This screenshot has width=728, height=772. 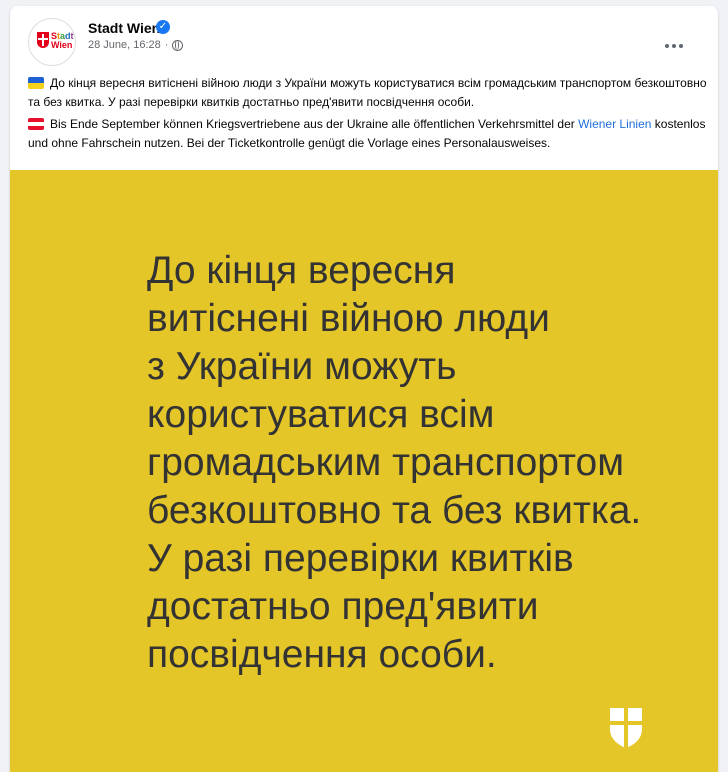 What do you see at coordinates (124, 45) in the screenshot?
I see `post-timestamp: 28 June, 16:28` at bounding box center [124, 45].